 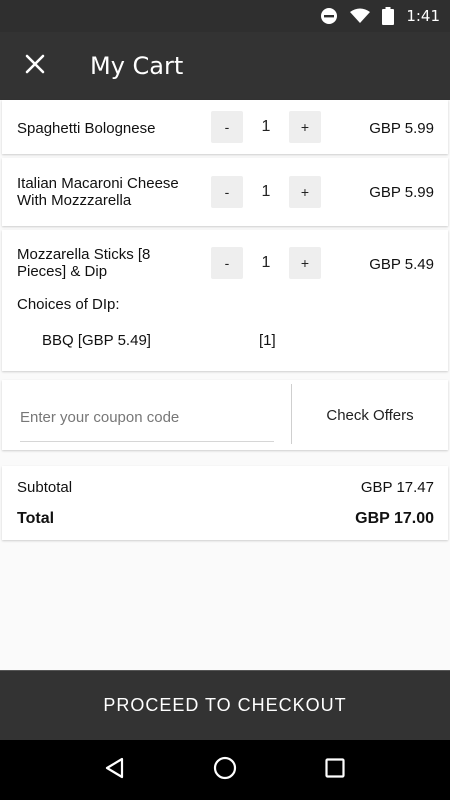 What do you see at coordinates (96, 340) in the screenshot?
I see `choice-name: BBQ [GBP 5.49]` at bounding box center [96, 340].